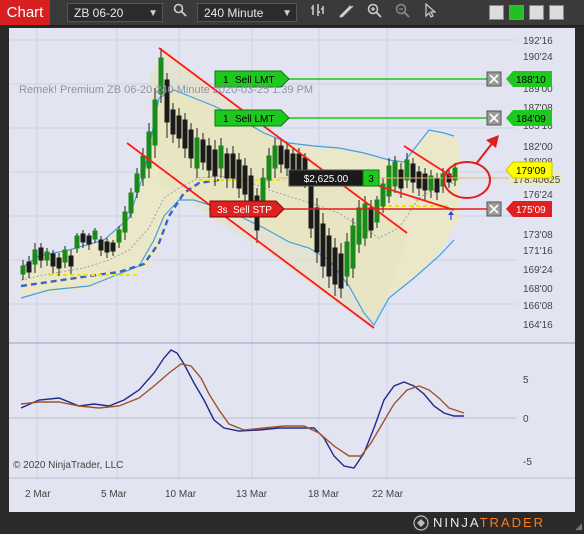 This screenshot has height=534, width=584. Describe the element at coordinates (252, 210) in the screenshot. I see `order-type: Sell STP` at that location.